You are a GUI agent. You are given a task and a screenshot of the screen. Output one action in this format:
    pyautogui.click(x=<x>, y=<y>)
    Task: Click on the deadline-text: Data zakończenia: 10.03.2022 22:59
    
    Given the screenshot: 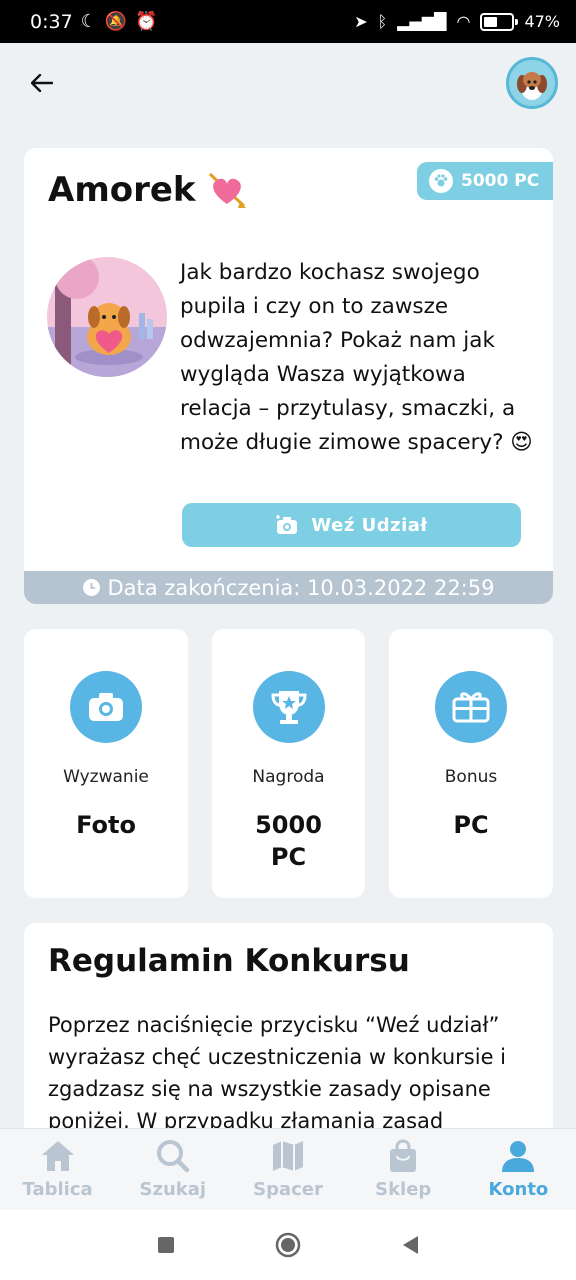 What is the action you would take?
    pyautogui.click(x=301, y=587)
    